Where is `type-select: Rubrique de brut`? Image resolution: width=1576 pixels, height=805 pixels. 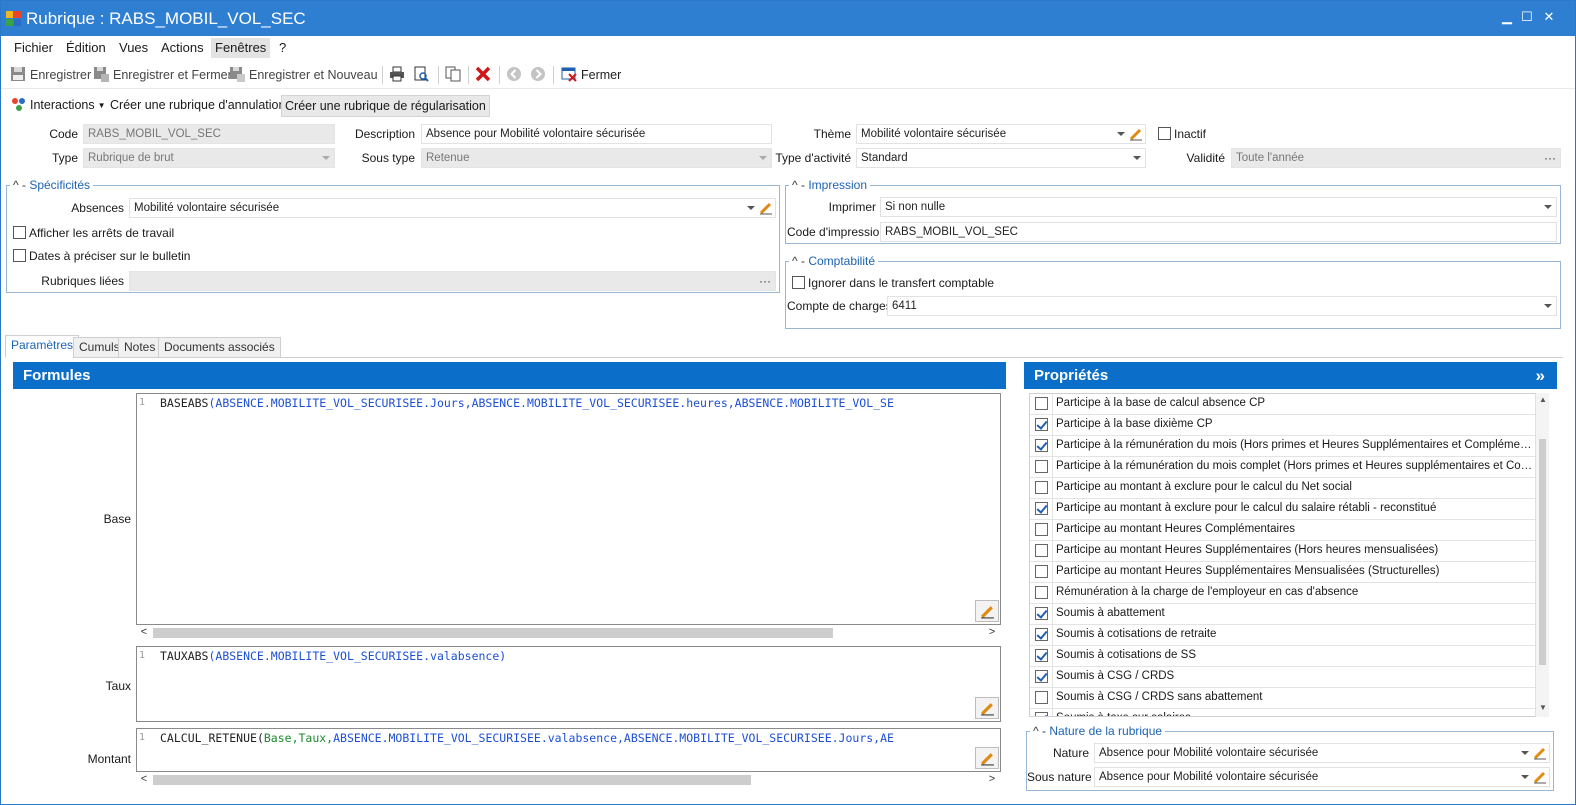
type-select: Rubrique de brut is located at coordinates (209, 158).